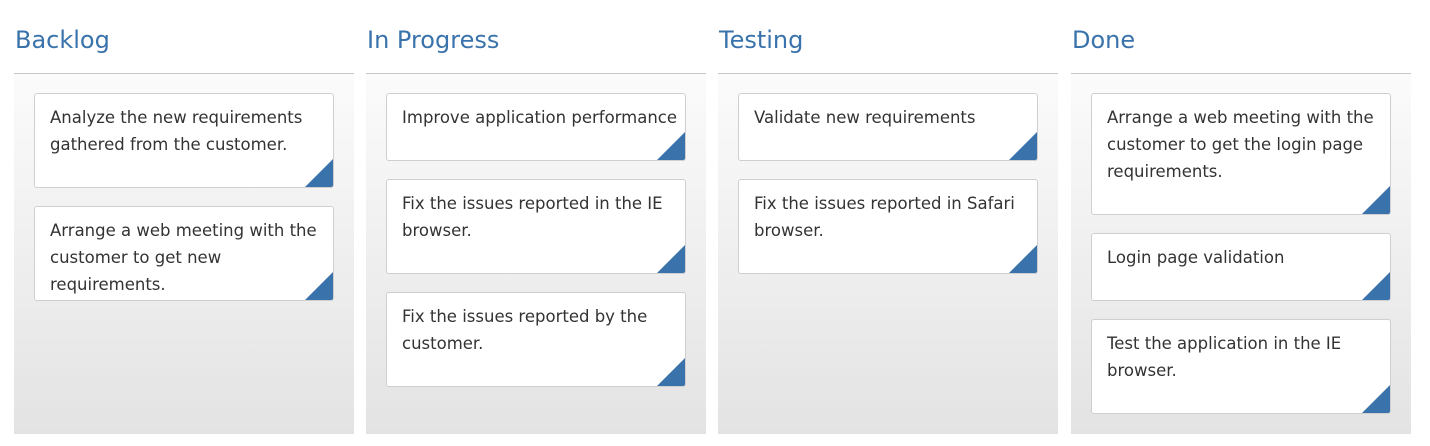  I want to click on column-header-done: Done, so click(1104, 40).